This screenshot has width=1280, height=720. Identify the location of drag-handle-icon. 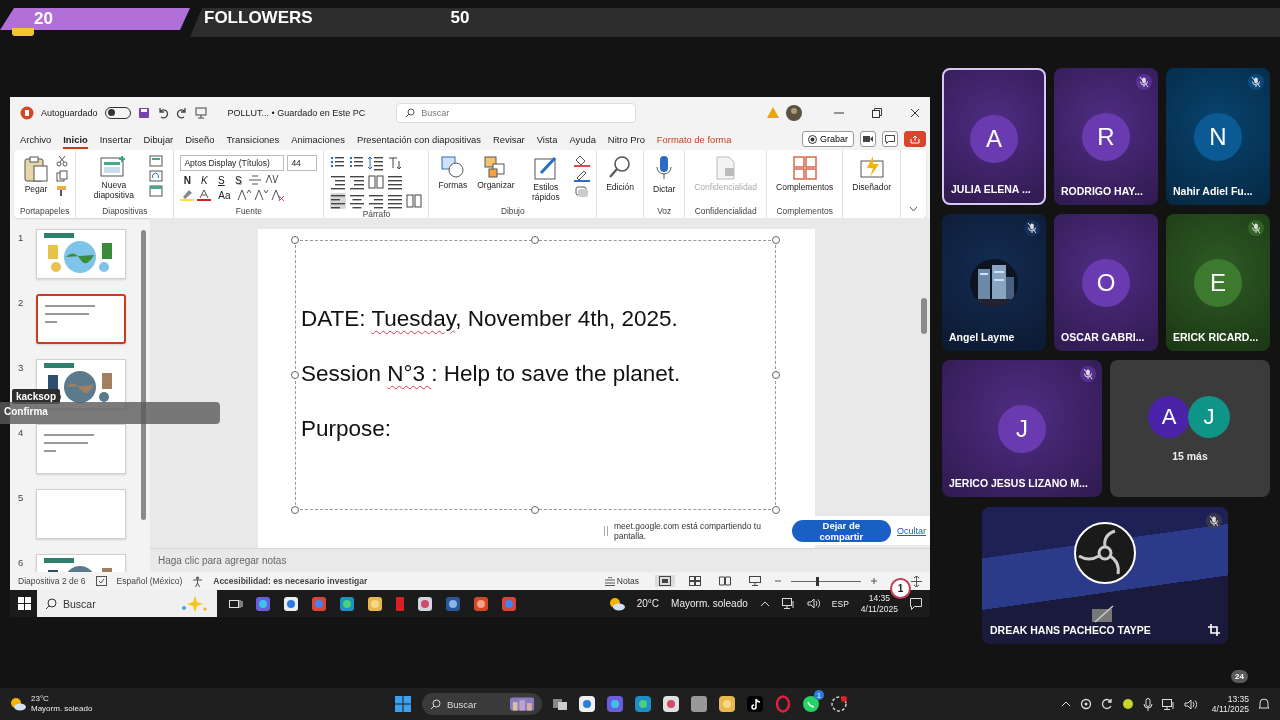
(606, 530).